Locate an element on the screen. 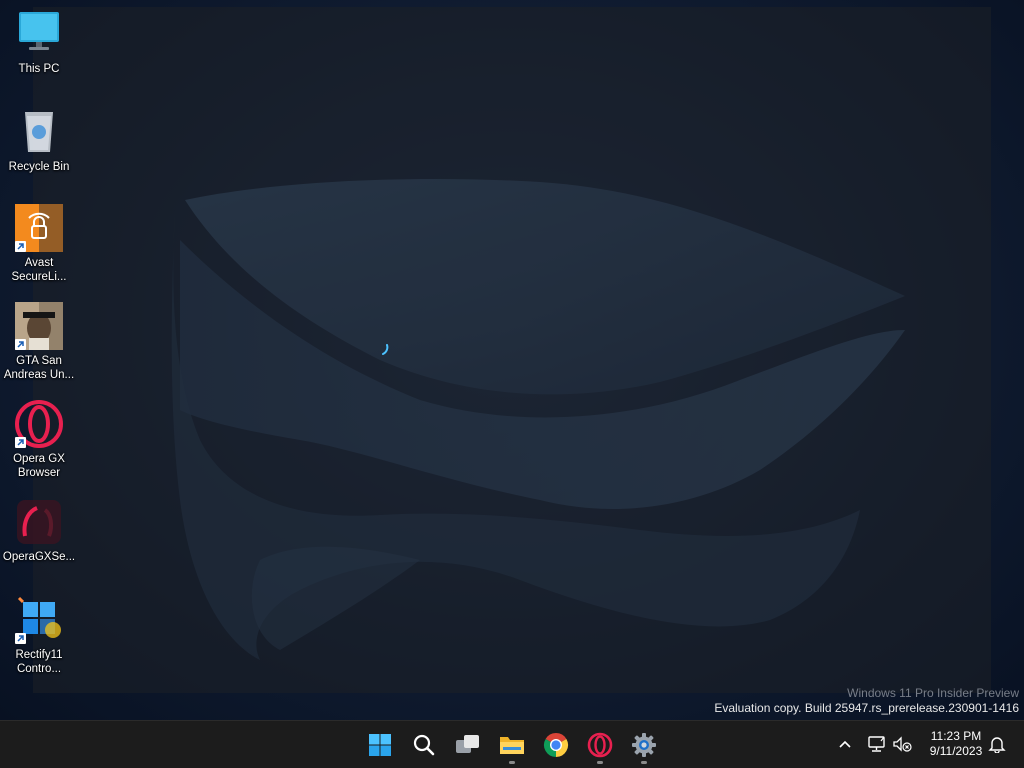  volume-button is located at coordinates (902, 744).